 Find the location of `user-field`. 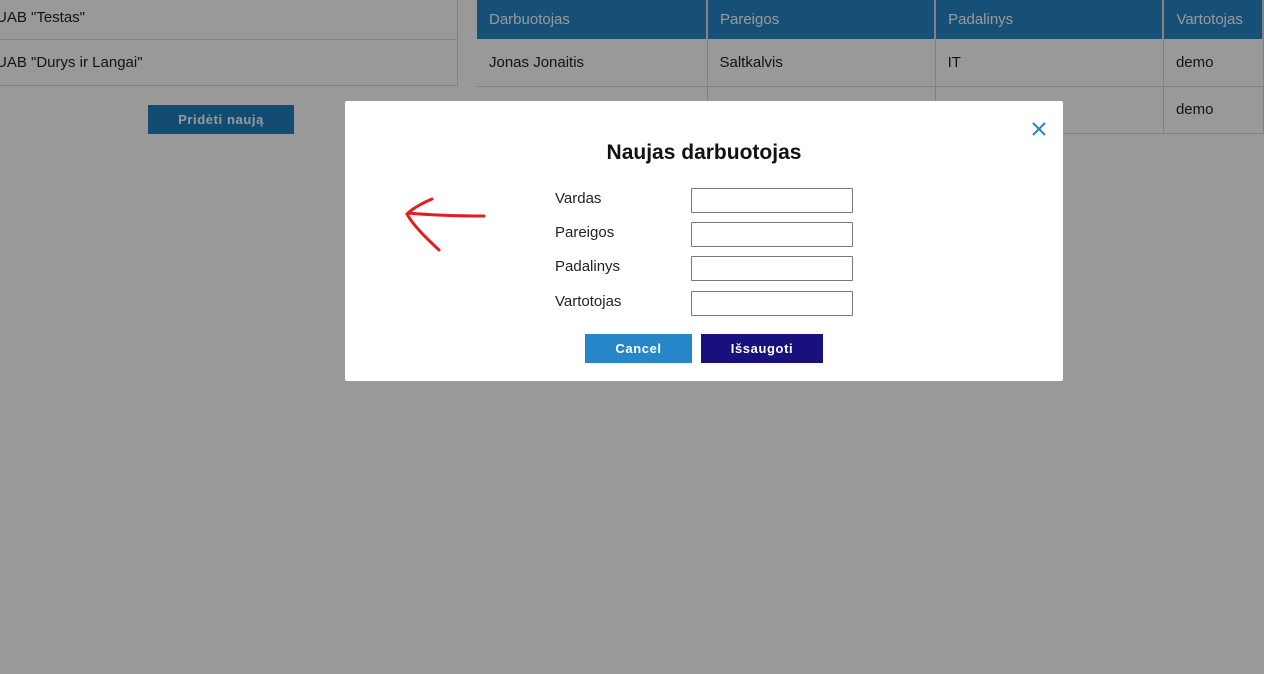

user-field is located at coordinates (772, 303).